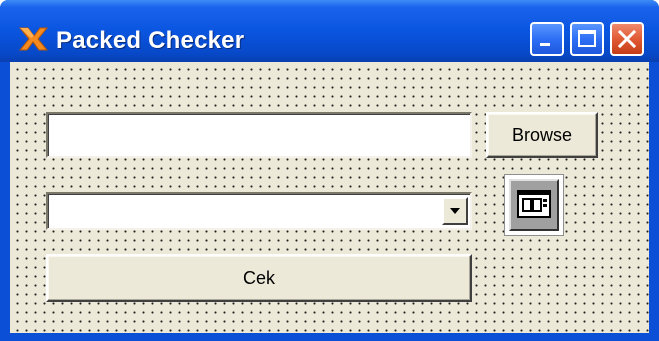 Image resolution: width=659 pixels, height=341 pixels. I want to click on file-path-input, so click(259, 135).